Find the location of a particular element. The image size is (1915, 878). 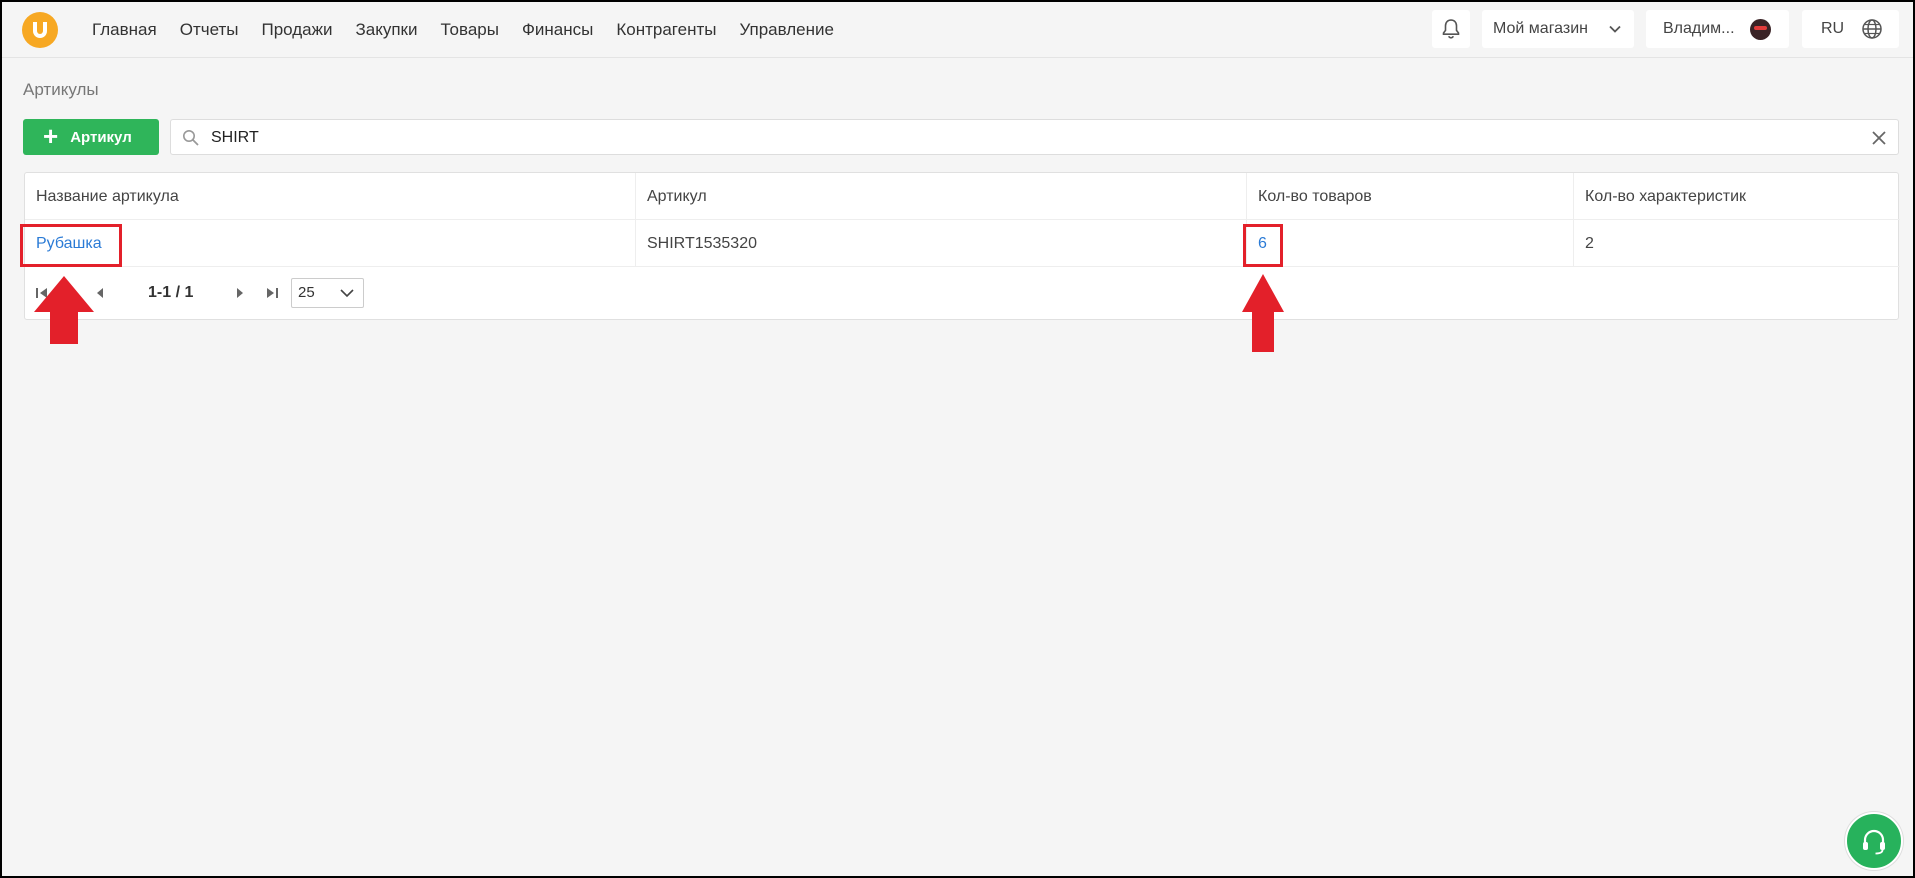

avatar is located at coordinates (1760, 29).